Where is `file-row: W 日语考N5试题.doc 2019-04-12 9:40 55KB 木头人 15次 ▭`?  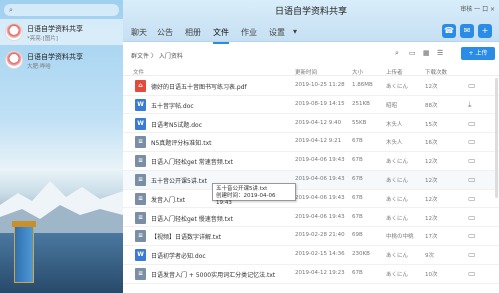
file-row: W 日语考N5试题.doc 2019-04-12 9:40 55KB 木头人 15次 ▭ is located at coordinates (311, 124).